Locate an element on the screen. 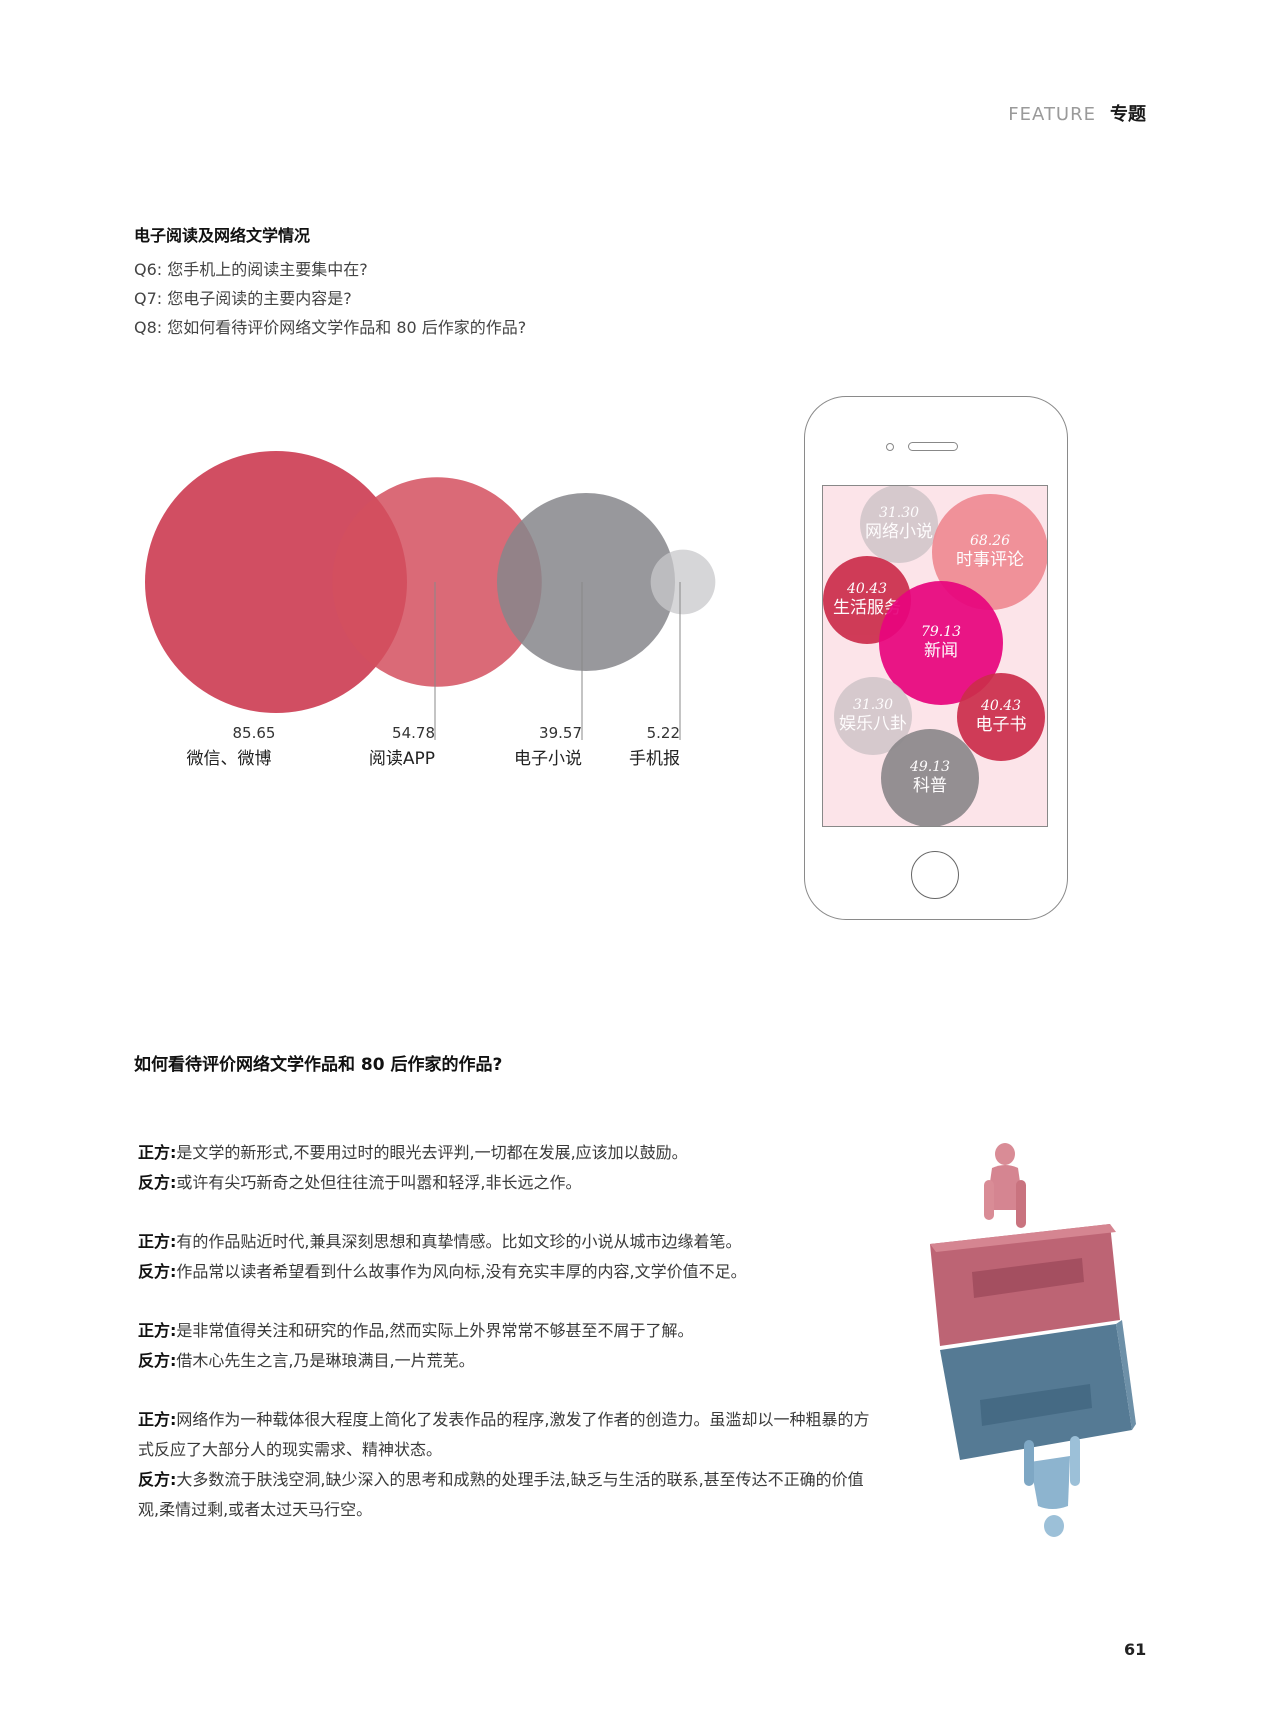  pro-text: 是文学的新形式,不要用过时的眼光去评判,一切都在发展,应该加以鼓励。 is located at coordinates (432, 1152).